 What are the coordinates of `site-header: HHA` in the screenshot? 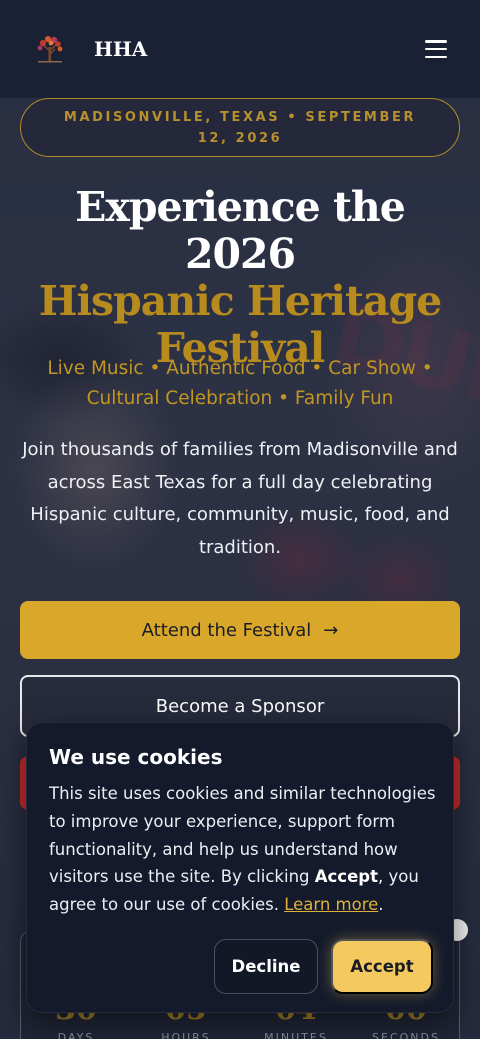 It's located at (240, 49).